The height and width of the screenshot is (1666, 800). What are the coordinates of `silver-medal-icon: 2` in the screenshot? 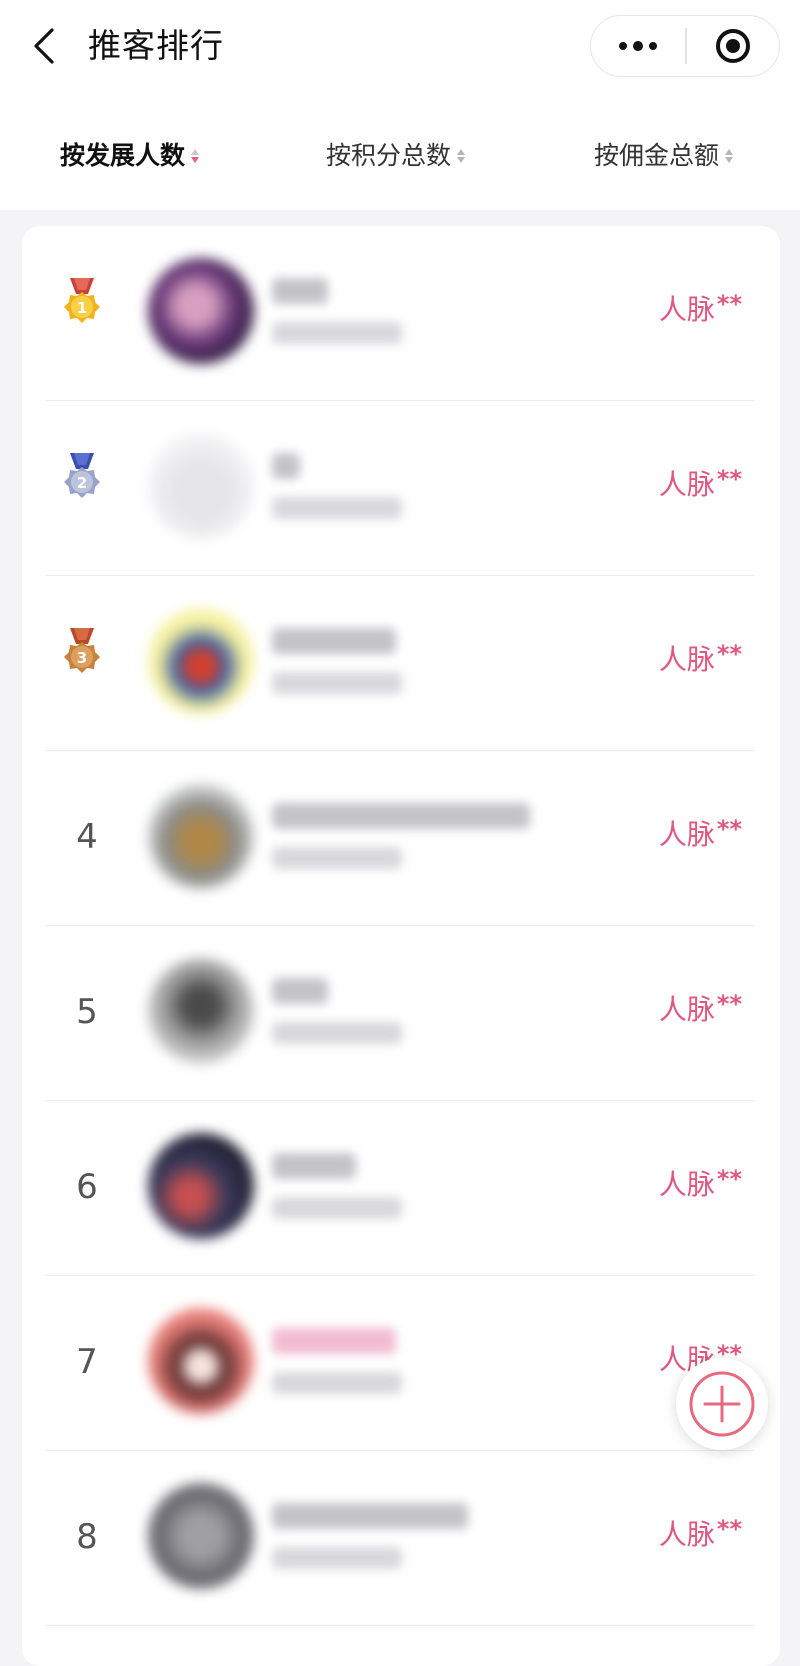 It's located at (82, 475).